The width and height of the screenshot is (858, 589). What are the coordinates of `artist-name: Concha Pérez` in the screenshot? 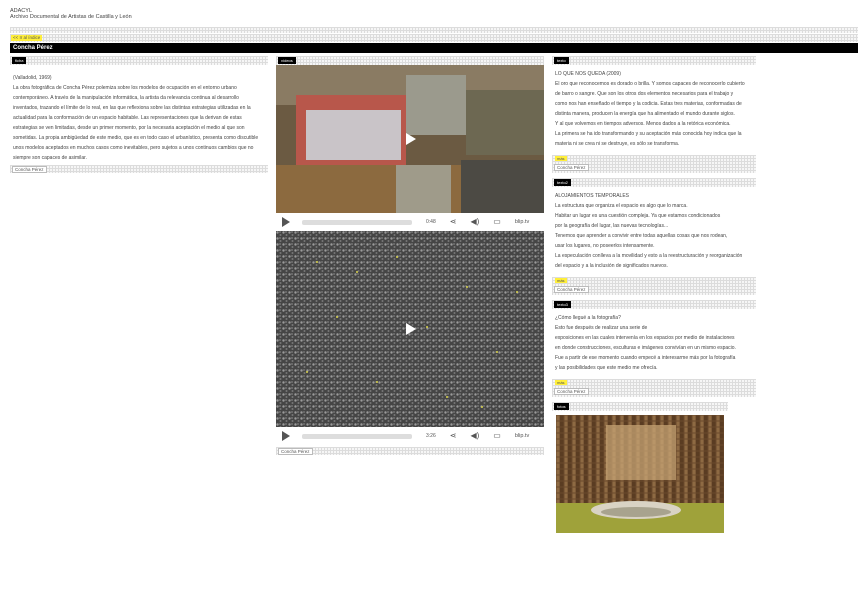 It's located at (33, 48).